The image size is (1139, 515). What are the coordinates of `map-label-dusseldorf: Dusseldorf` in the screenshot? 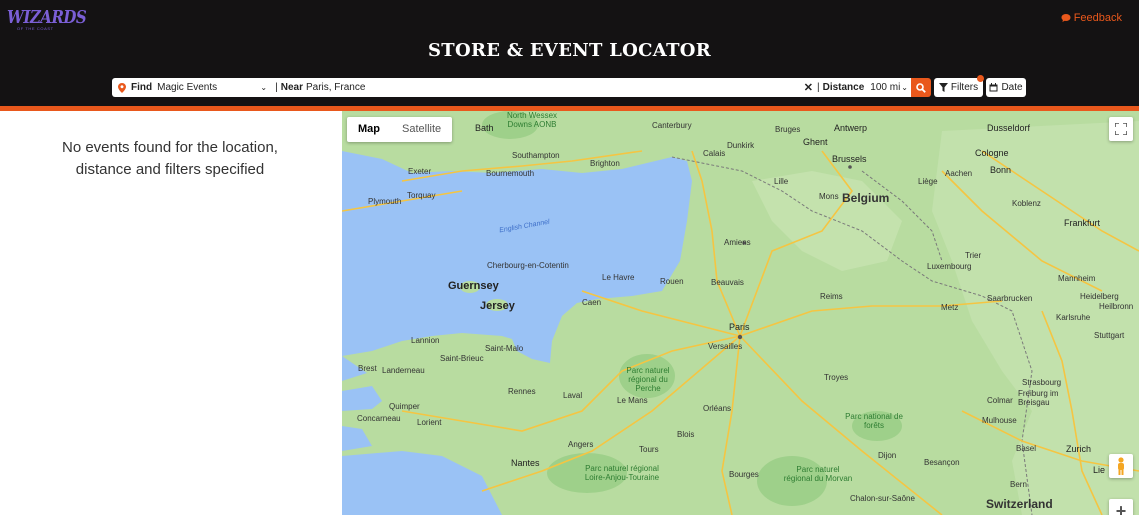 It's located at (1009, 128).